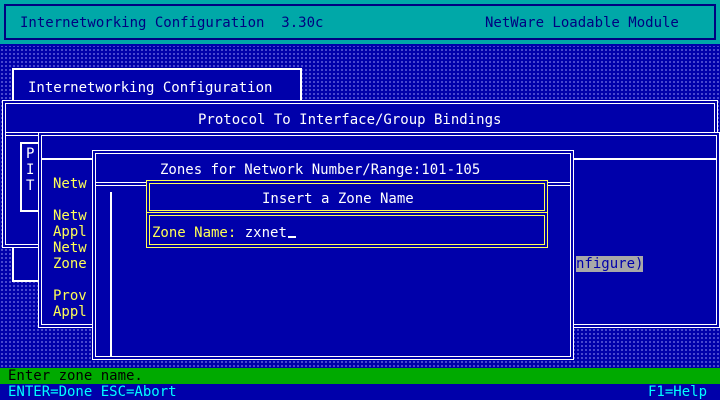 This screenshot has height=400, width=720. Describe the element at coordinates (360, 392) in the screenshot. I see `key-help-bar: ENTER=Done ESC=Abort F1=Help` at that location.